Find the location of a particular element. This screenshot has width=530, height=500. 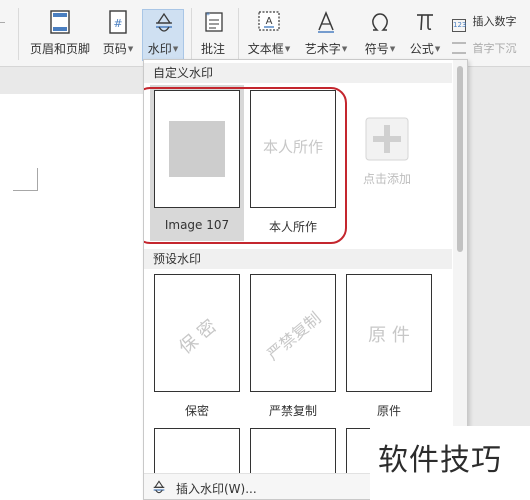

symbol-label: 符号 is located at coordinates (376, 49).